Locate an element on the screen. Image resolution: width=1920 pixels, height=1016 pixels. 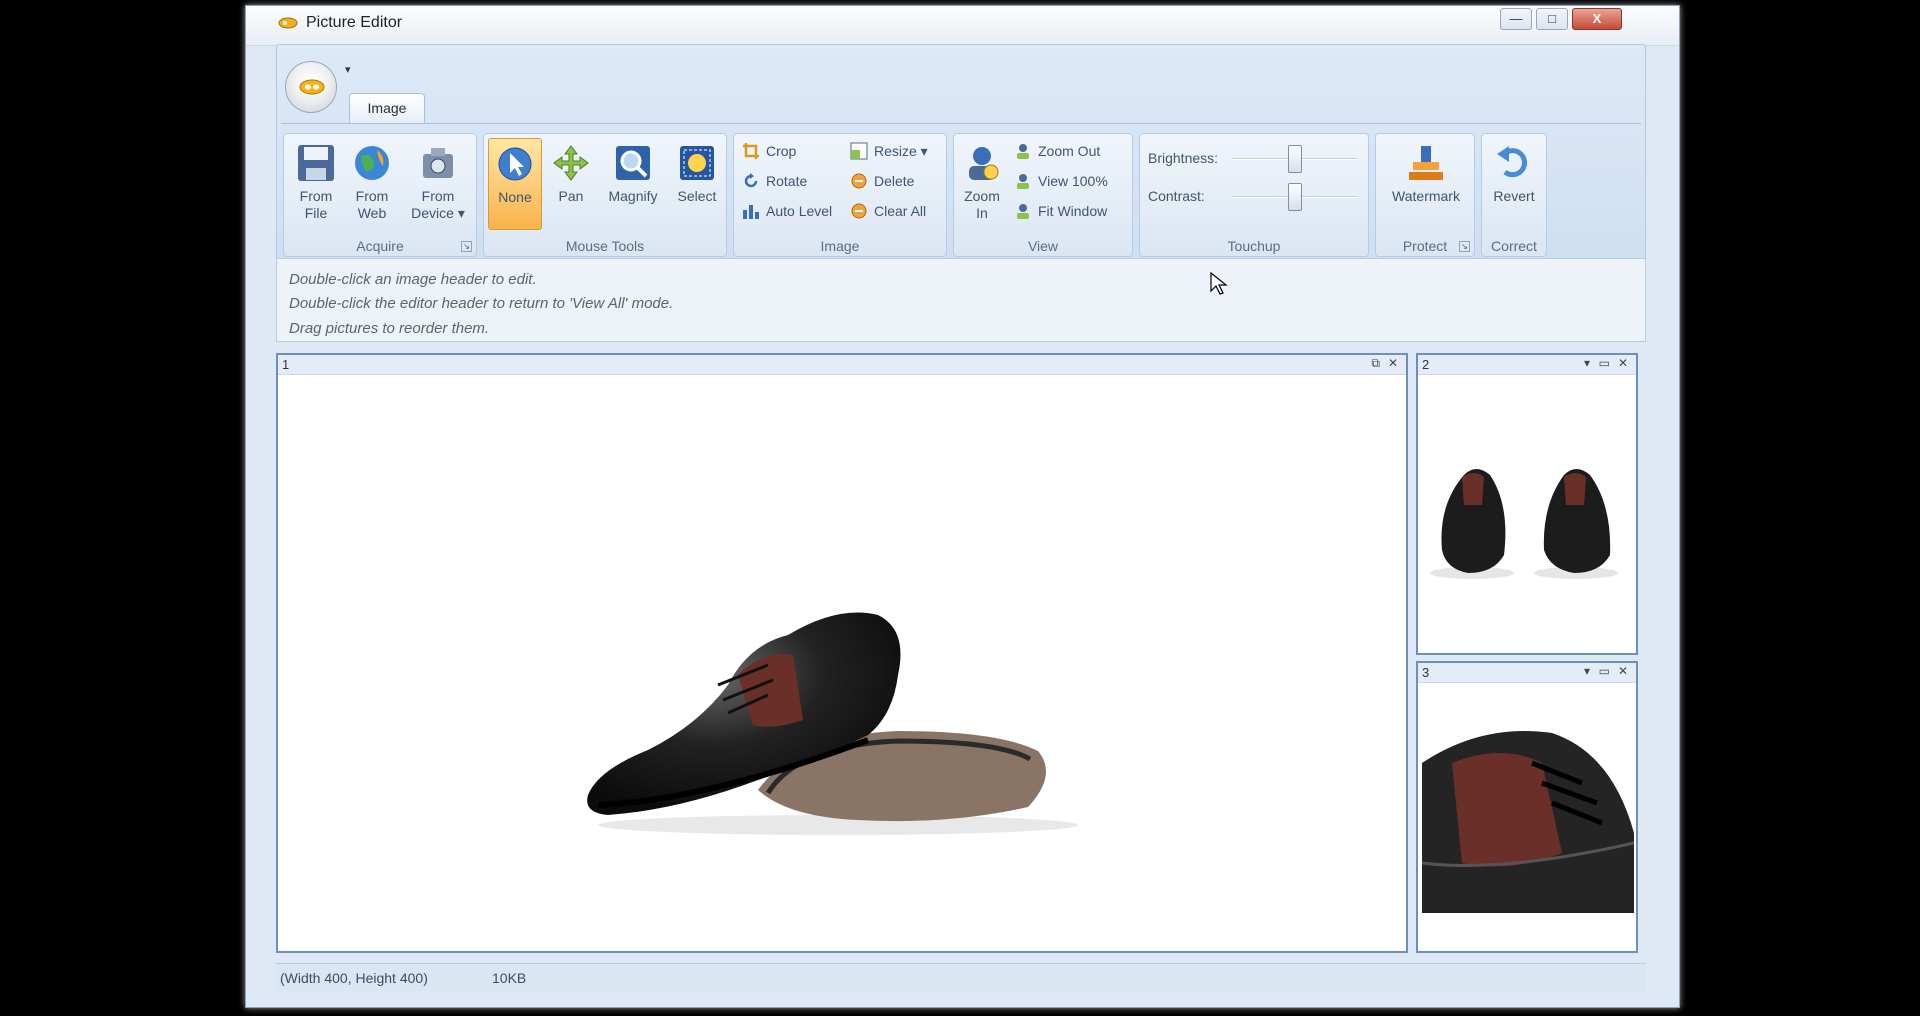
image-panel-2: 2 ▾ ▭ ✕ is located at coordinates (1527, 504).